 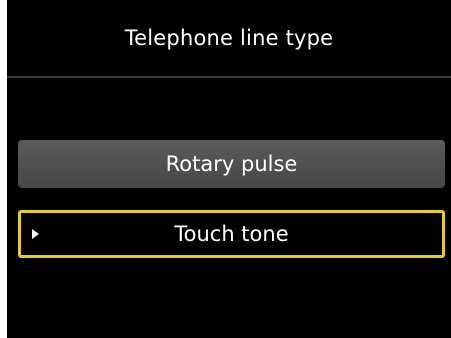 I want to click on header-divider, so click(x=229, y=77).